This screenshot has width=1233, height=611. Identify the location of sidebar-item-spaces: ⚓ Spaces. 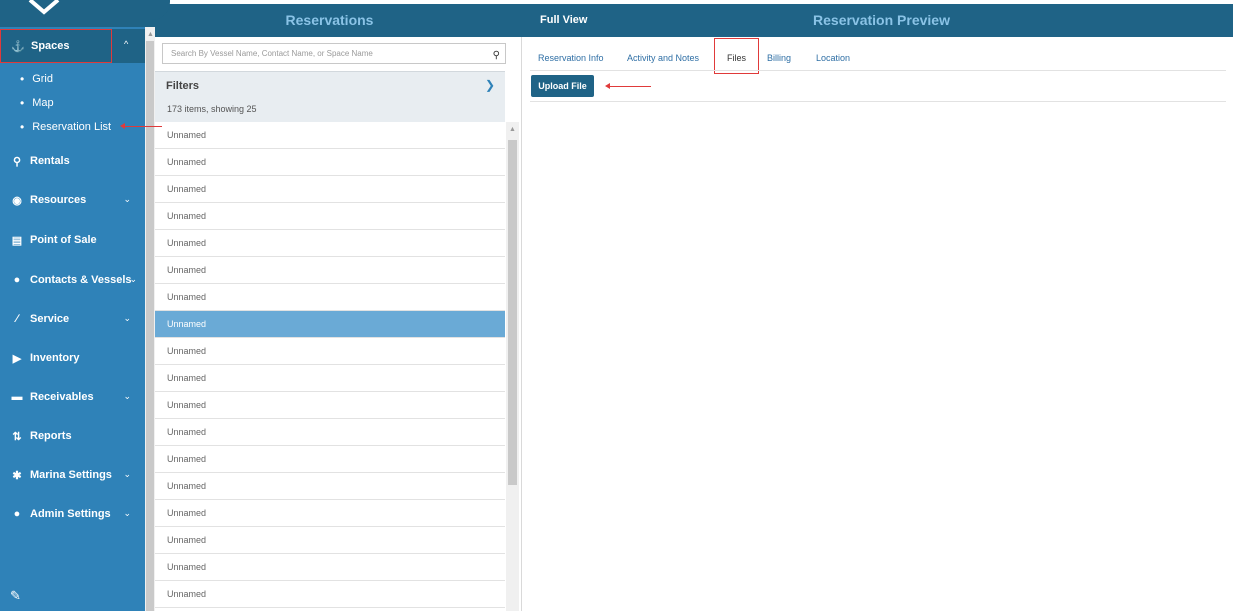
(56, 46).